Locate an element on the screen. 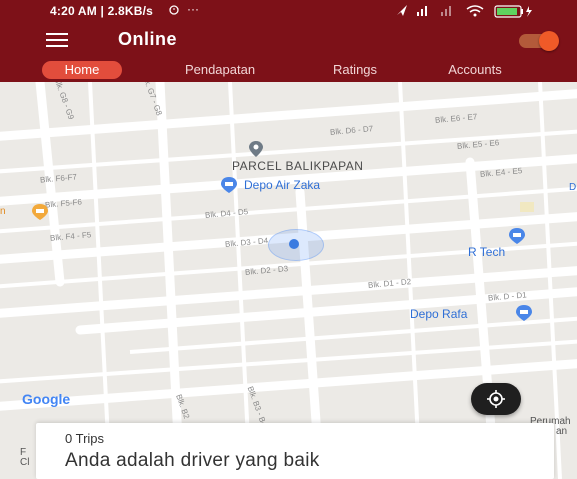 The height and width of the screenshot is (479, 577). tab-ratings: Ratings is located at coordinates (355, 70).